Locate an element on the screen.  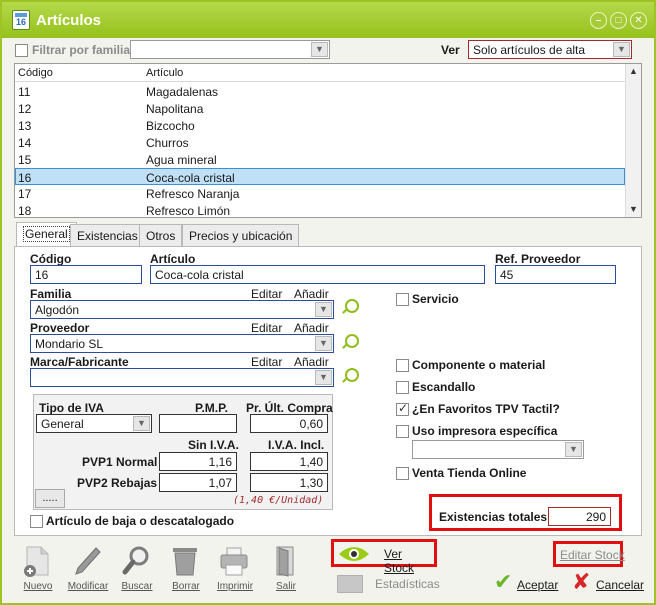
ver-label: Ver is located at coordinates (450, 50).